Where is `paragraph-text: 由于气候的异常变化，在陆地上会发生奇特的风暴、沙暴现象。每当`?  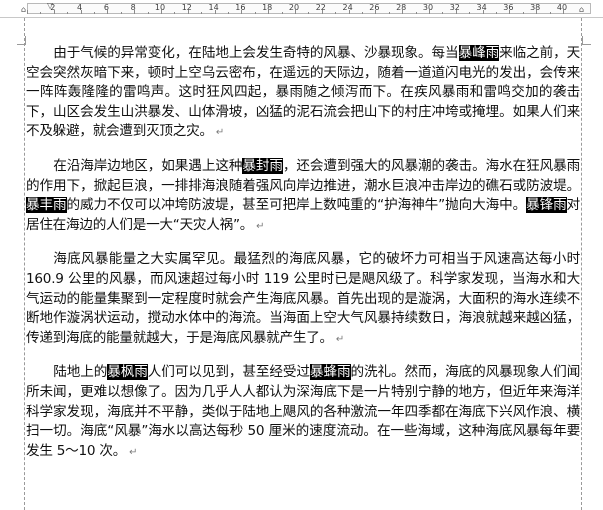
paragraph-text: 由于气候的异常变化，在陆地上会发生奇特的风暴、沙暴现象。每当 is located at coordinates (256, 53).